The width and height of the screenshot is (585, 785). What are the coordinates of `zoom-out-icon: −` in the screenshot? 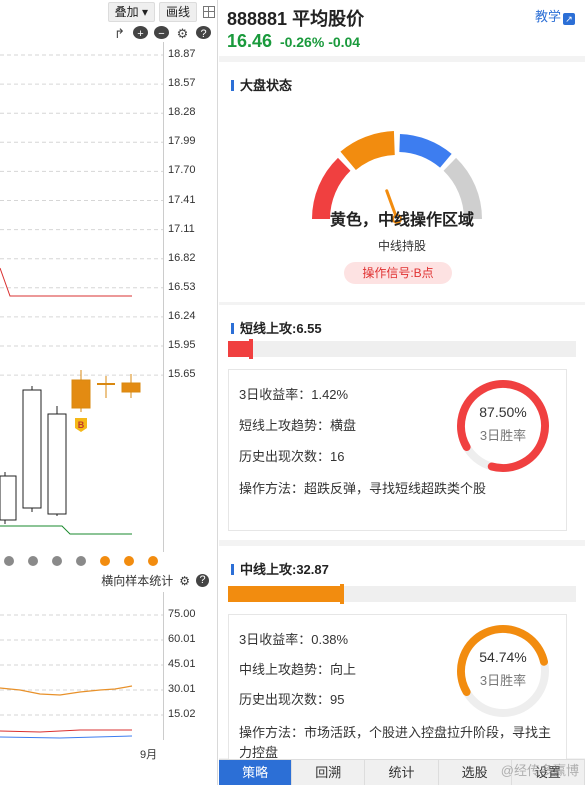 It's located at (161, 33).